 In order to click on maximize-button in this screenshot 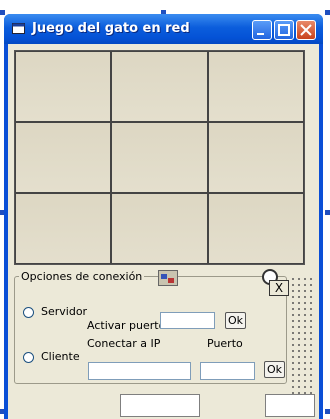, I will do `click(284, 30)`.